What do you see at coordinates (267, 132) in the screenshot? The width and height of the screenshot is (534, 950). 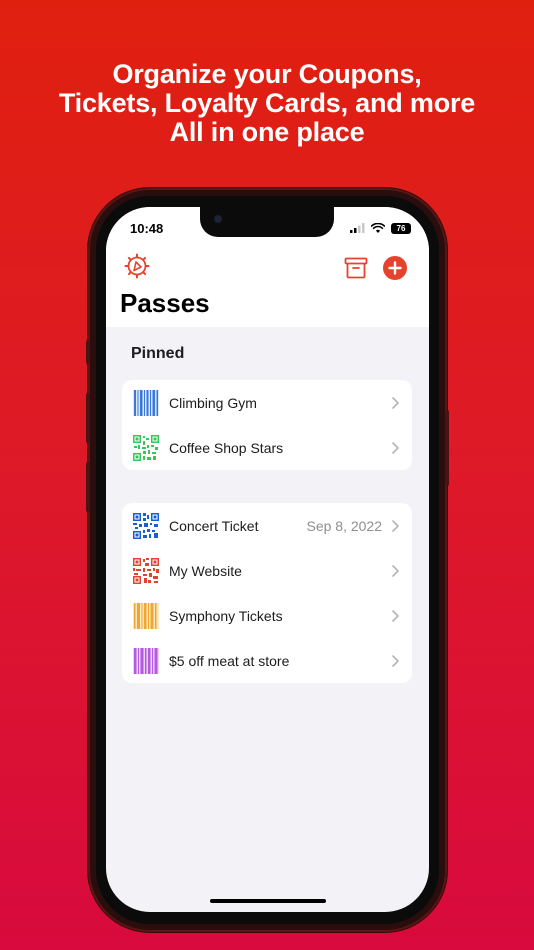 I see `headline-line-3: All in one place` at bounding box center [267, 132].